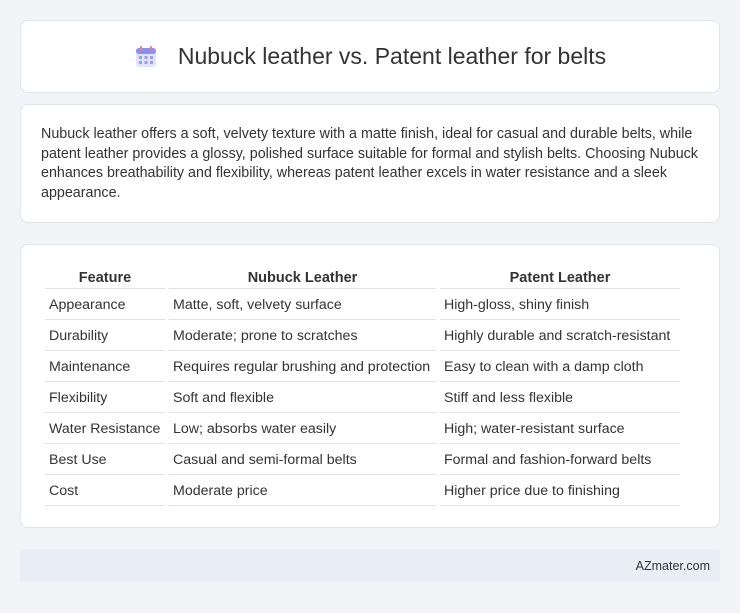 This screenshot has height=613, width=740. Describe the element at coordinates (560, 336) in the screenshot. I see `table-cell: Highly durable and scratch-resistant` at that location.